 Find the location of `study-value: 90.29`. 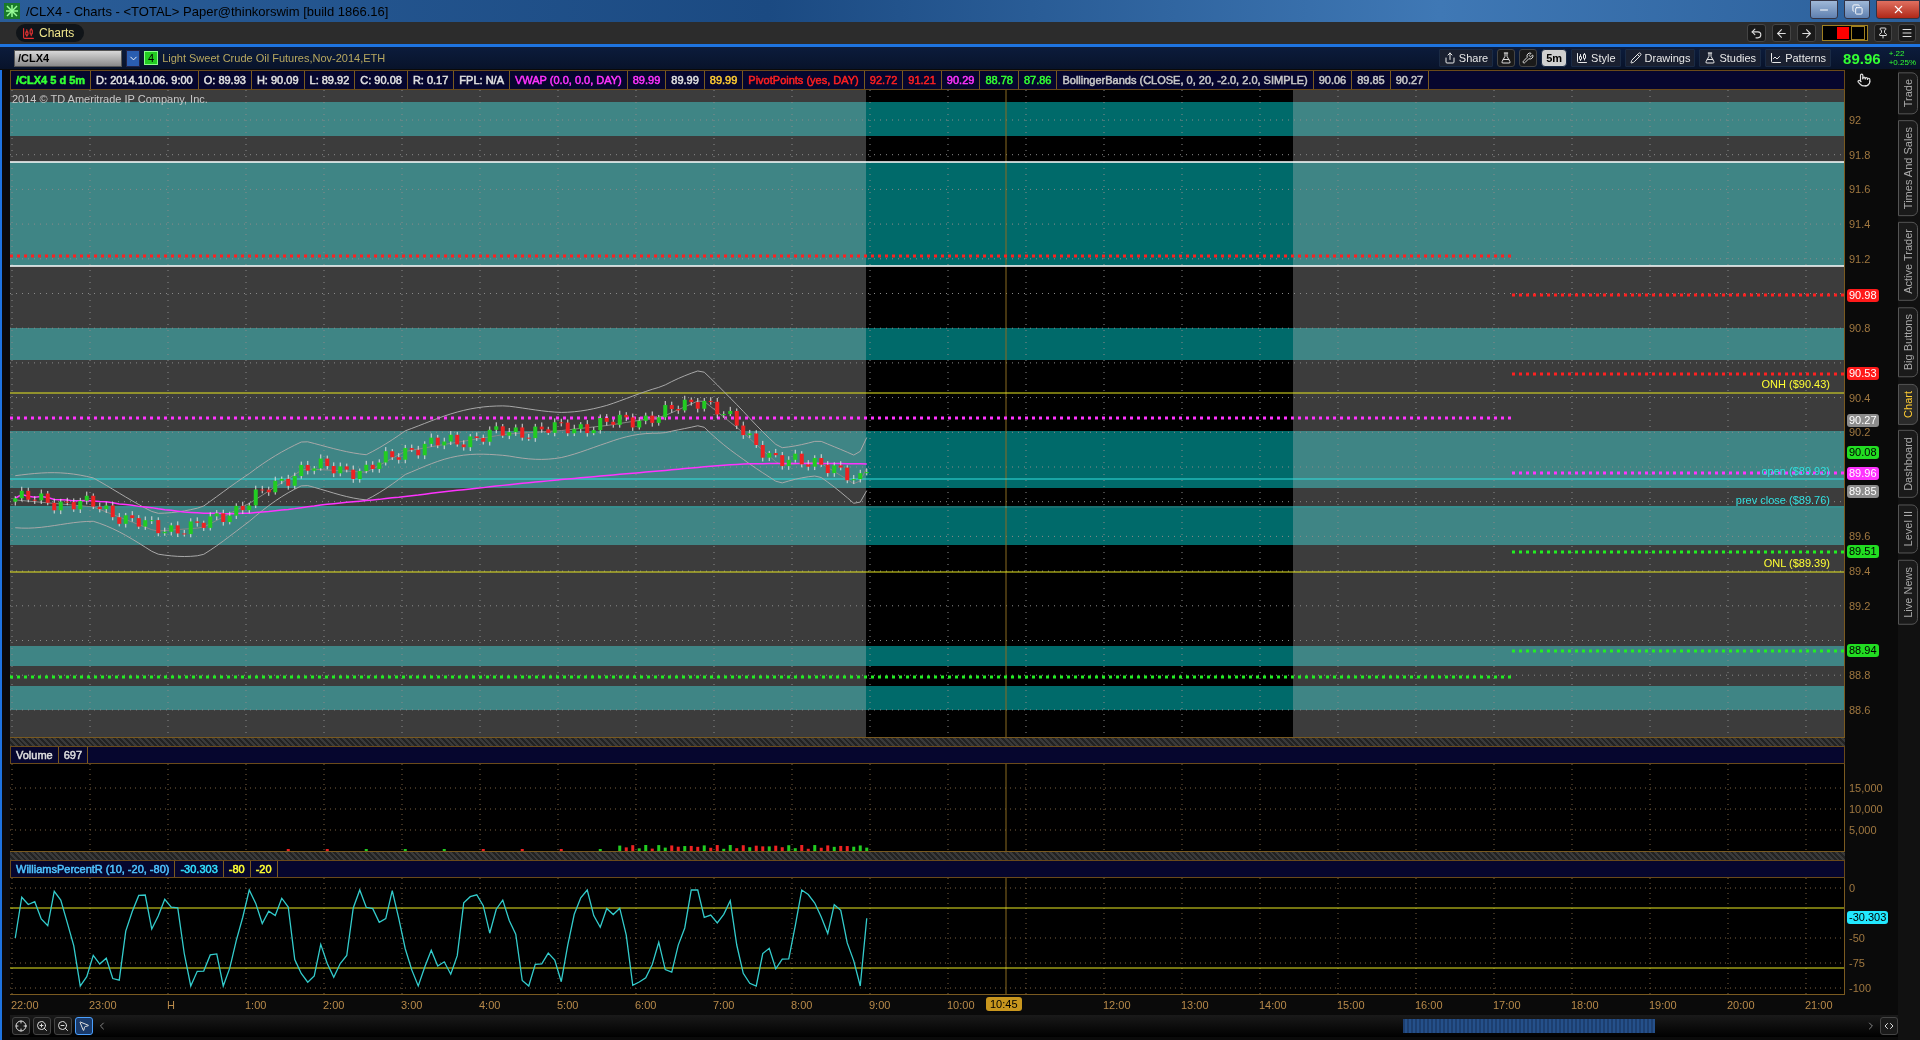

study-value: 90.29 is located at coordinates (960, 80).